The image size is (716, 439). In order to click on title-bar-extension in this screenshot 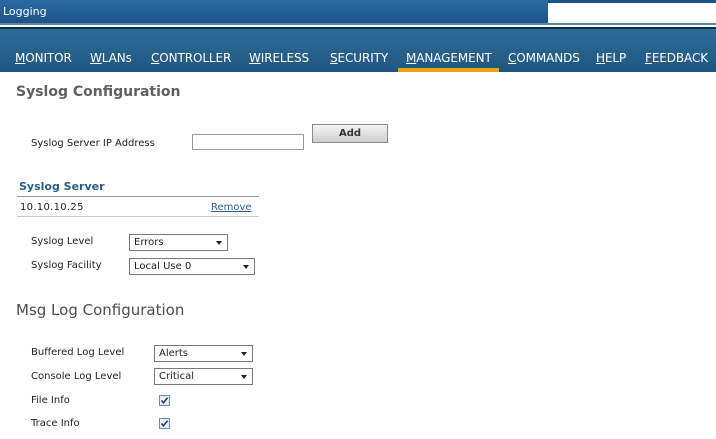, I will do `click(632, 1)`.